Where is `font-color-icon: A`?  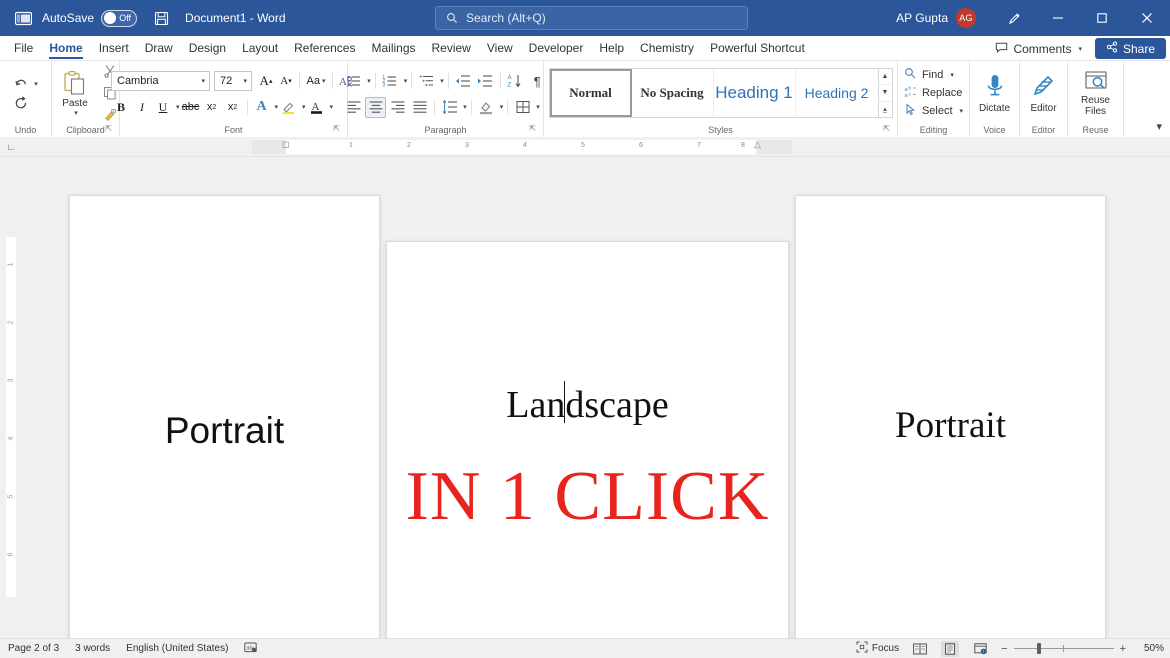
font-color-icon: A is located at coordinates (317, 107).